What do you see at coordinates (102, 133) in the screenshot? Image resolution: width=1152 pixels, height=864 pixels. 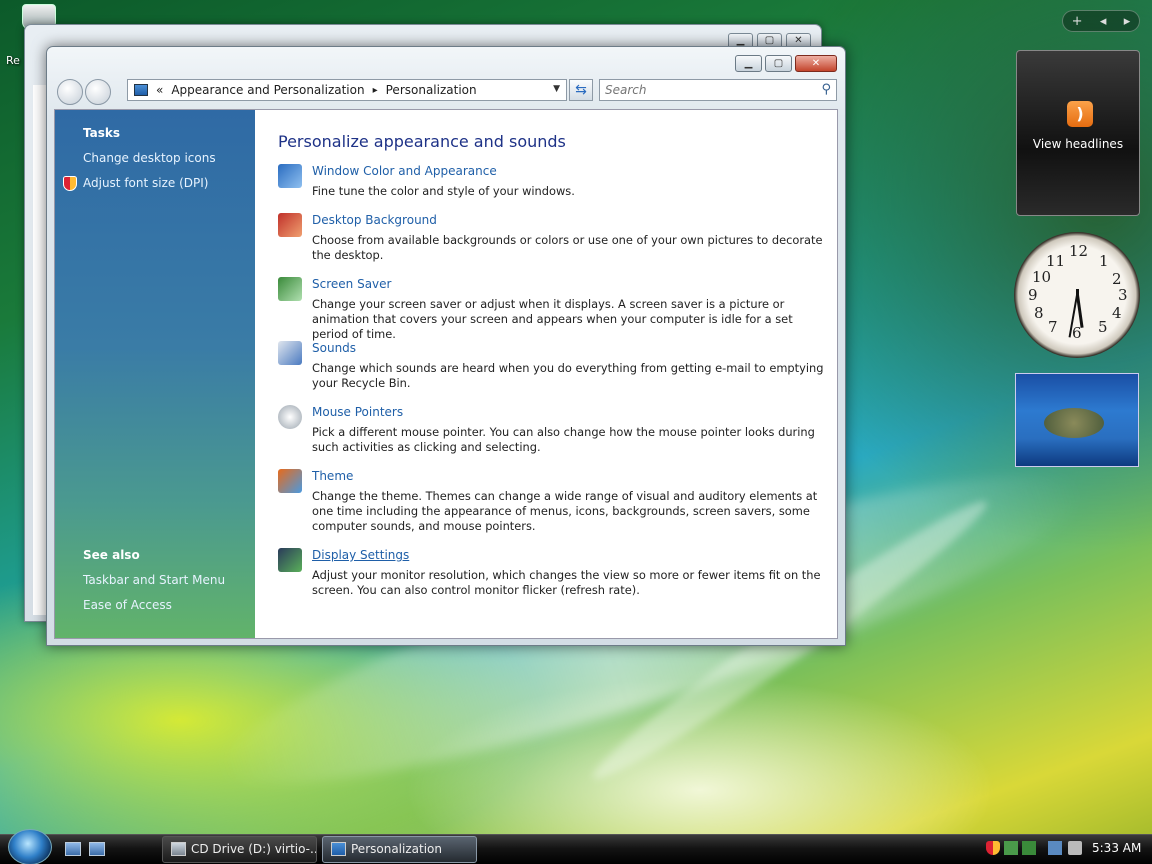 I see `tasks-heading: Tasks` at bounding box center [102, 133].